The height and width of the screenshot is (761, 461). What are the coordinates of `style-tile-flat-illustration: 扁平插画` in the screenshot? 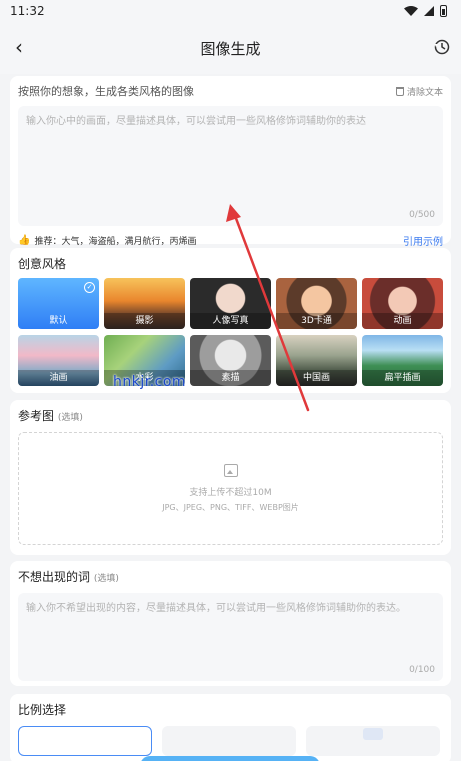 It's located at (402, 360).